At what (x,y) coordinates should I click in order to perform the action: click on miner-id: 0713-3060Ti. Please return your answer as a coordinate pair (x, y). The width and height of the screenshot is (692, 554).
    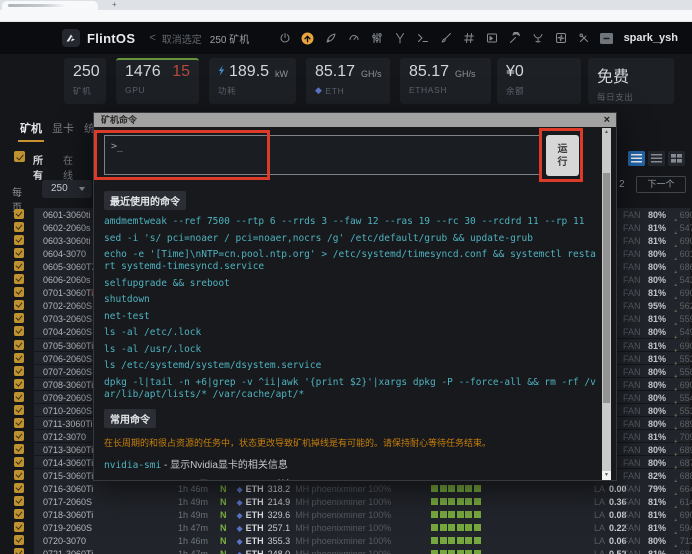
    Looking at the image, I should click on (68, 449).